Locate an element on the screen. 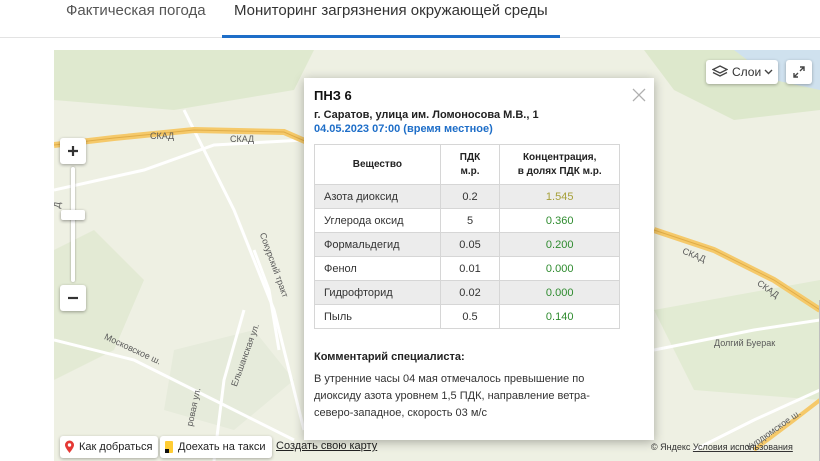 Image resolution: width=820 pixels, height=461 pixels. zoom-slider-thumb is located at coordinates (73, 215).